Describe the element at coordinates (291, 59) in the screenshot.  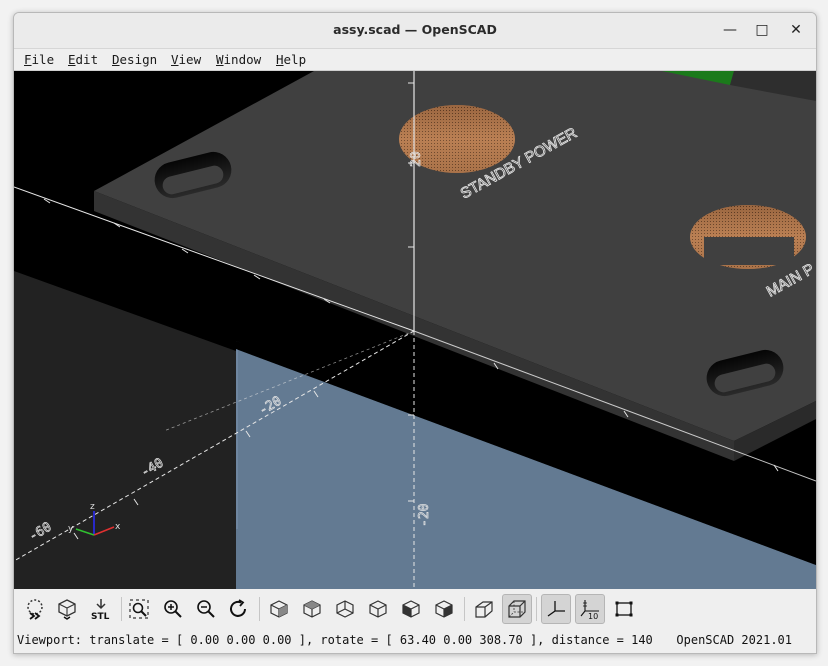
I see `menu-help: Help` at that location.